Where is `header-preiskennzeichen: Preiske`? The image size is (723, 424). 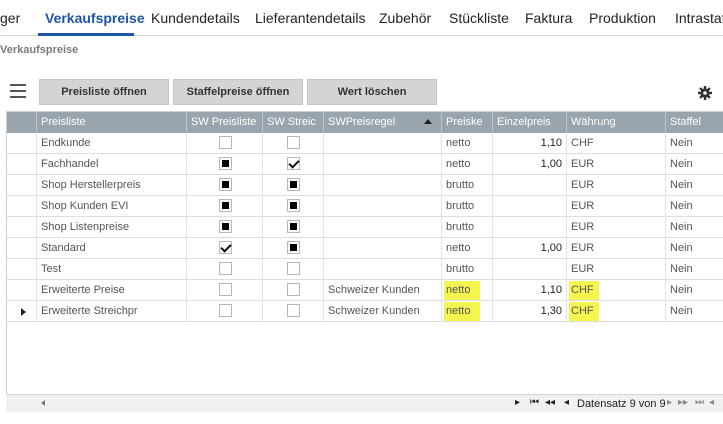 header-preiskennzeichen: Preiske is located at coordinates (467, 122).